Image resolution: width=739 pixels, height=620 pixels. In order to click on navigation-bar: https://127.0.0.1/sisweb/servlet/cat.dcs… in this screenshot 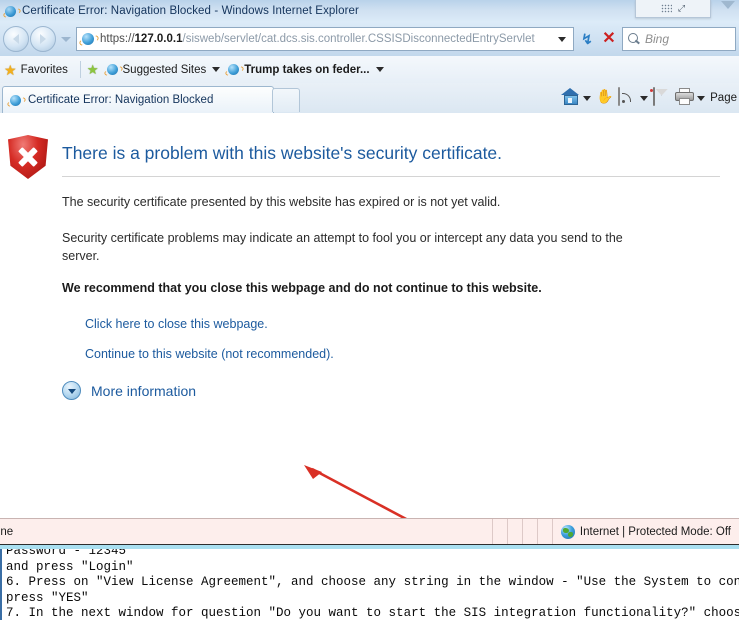, I will do `click(369, 39)`.